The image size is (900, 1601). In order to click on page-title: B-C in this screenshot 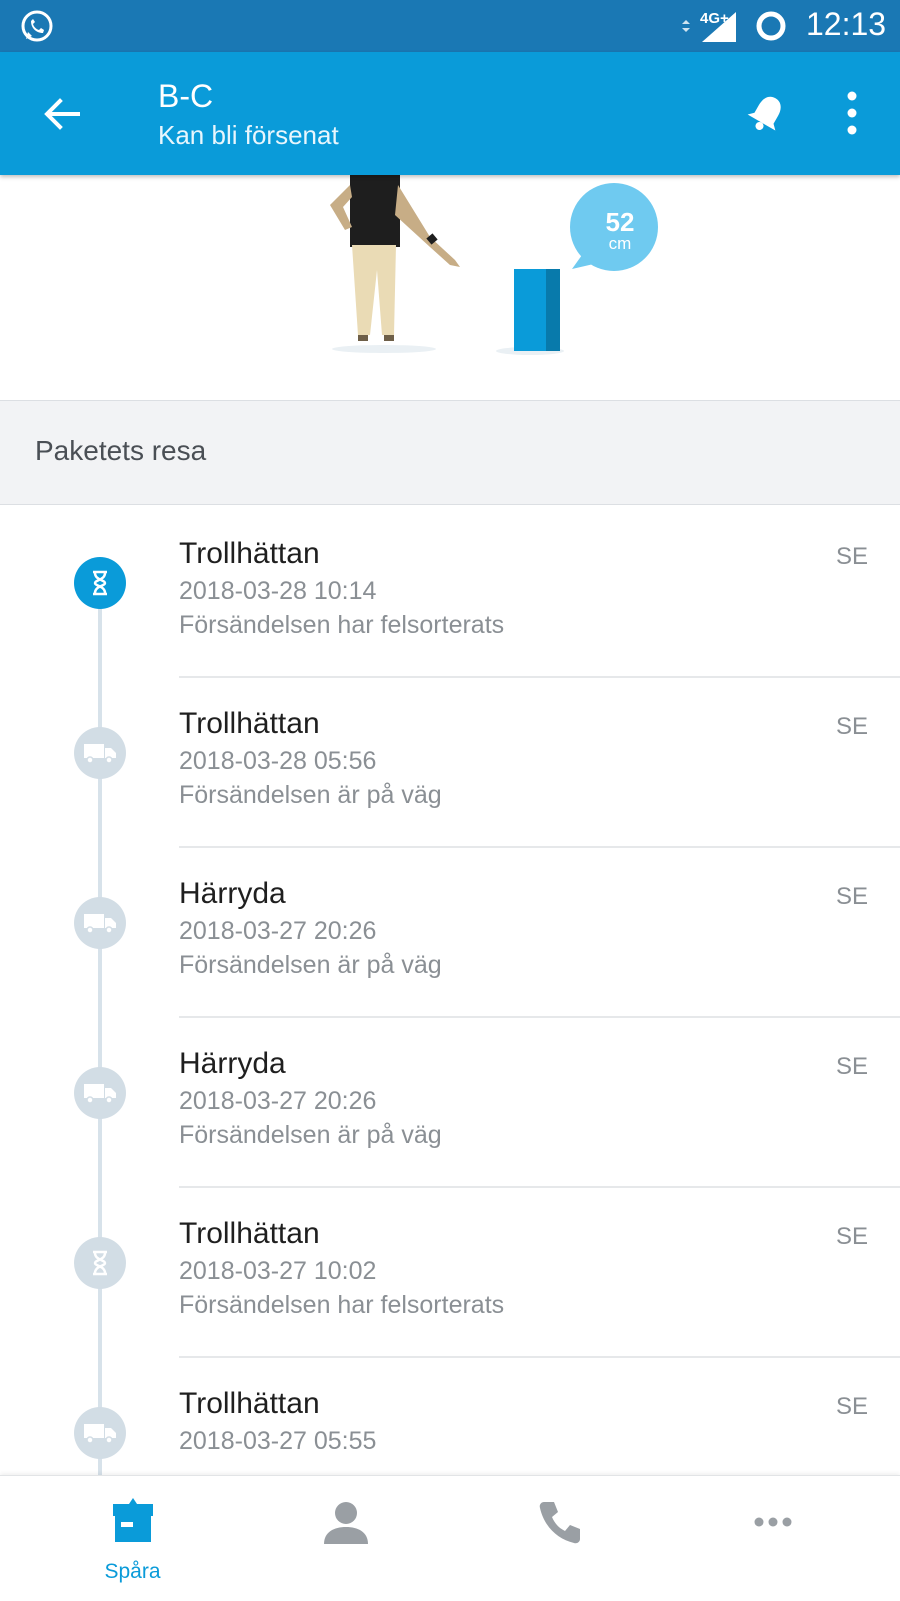, I will do `click(186, 96)`.